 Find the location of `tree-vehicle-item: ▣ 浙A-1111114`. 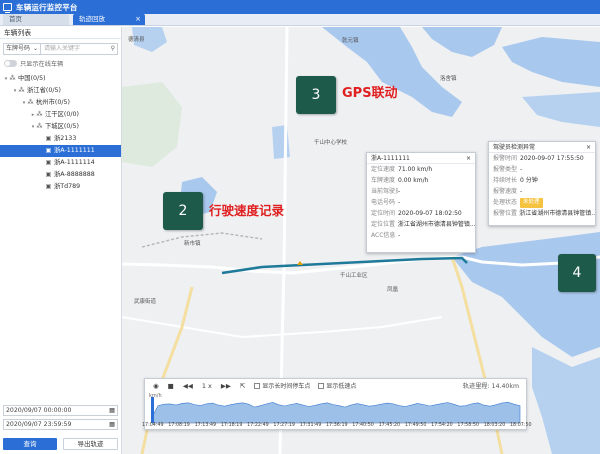

tree-vehicle-item: ▣ 浙A-1111114 is located at coordinates (60, 163).